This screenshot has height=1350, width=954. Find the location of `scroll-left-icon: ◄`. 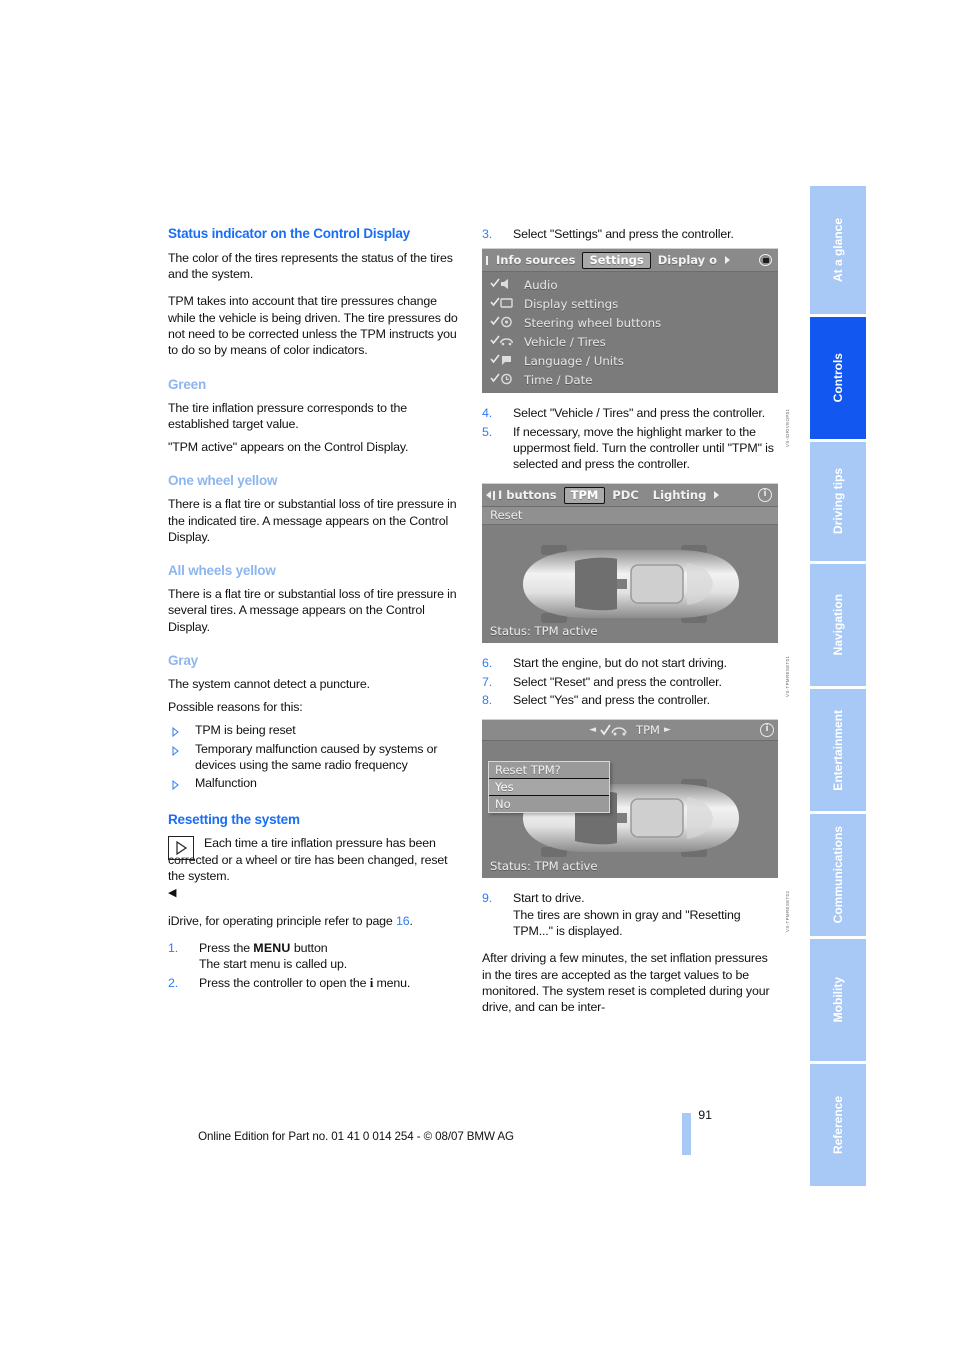

scroll-left-icon: ◄ is located at coordinates (592, 730).